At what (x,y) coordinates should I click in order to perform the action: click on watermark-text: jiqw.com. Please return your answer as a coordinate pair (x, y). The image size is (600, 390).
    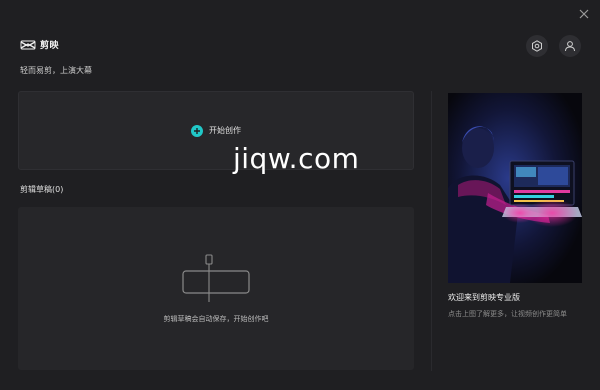
    Looking at the image, I should click on (296, 158).